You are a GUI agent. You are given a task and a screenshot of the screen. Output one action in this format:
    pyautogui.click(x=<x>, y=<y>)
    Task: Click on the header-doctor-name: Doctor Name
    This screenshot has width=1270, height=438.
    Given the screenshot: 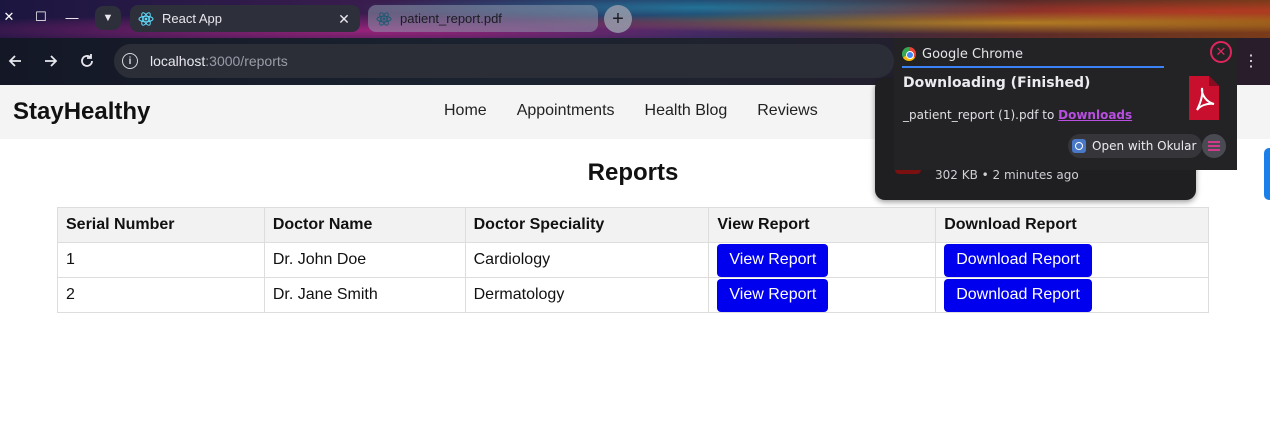 What is the action you would take?
    pyautogui.click(x=364, y=225)
    